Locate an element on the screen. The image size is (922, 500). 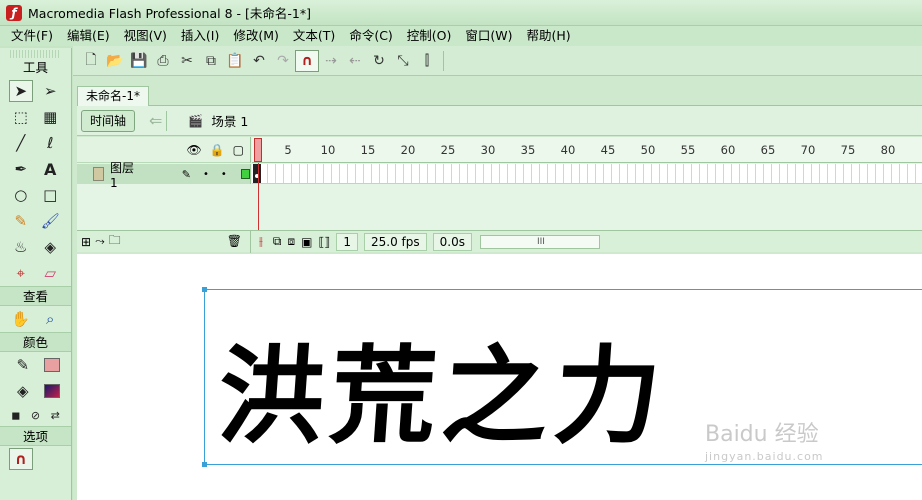
outline-color-box is located at coordinates (245, 174).